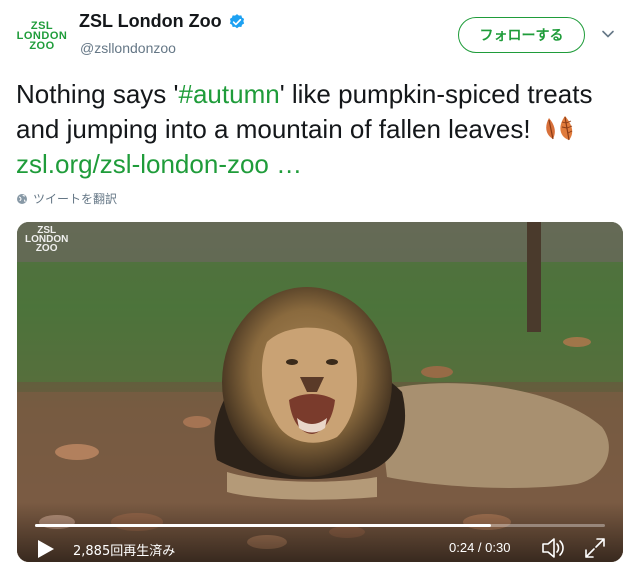 The width and height of the screenshot is (640, 574). I want to click on translate-tweet: ツイートを翻訳, so click(66, 198).